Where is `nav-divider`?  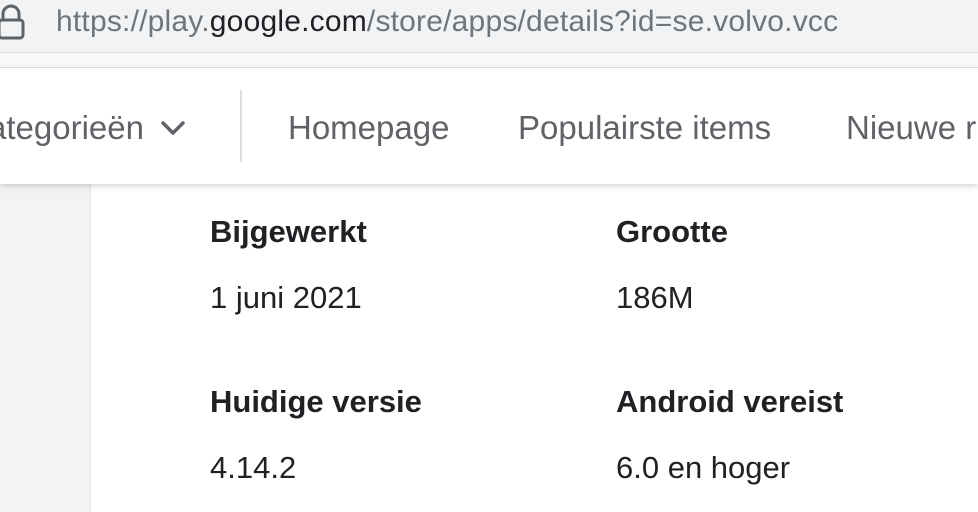 nav-divider is located at coordinates (241, 126).